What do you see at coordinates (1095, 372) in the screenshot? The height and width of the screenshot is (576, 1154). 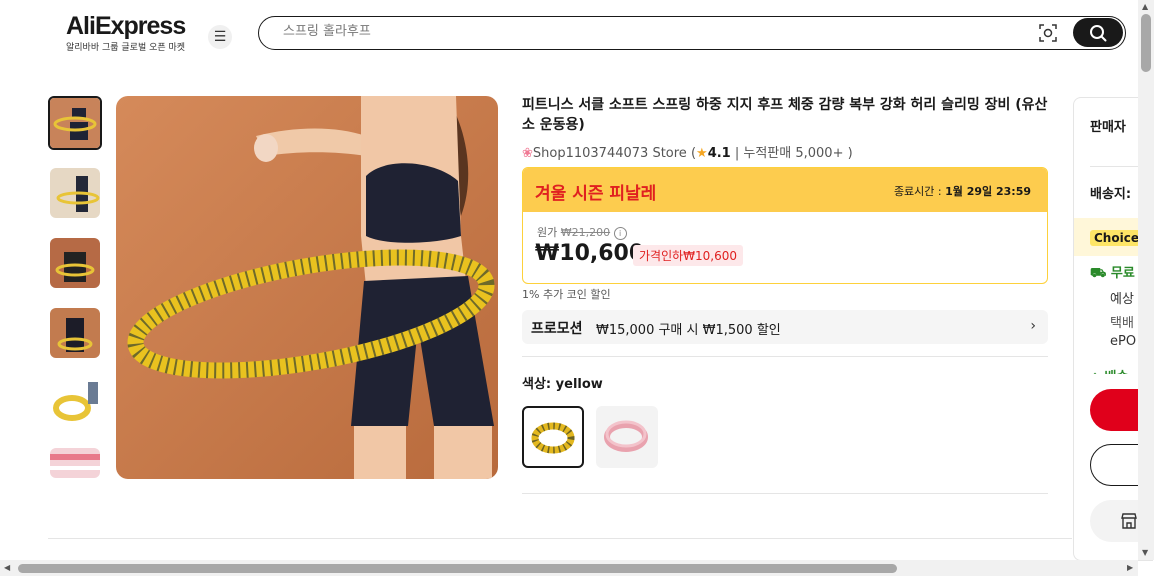 I see `shield-icon: ◈` at bounding box center [1095, 372].